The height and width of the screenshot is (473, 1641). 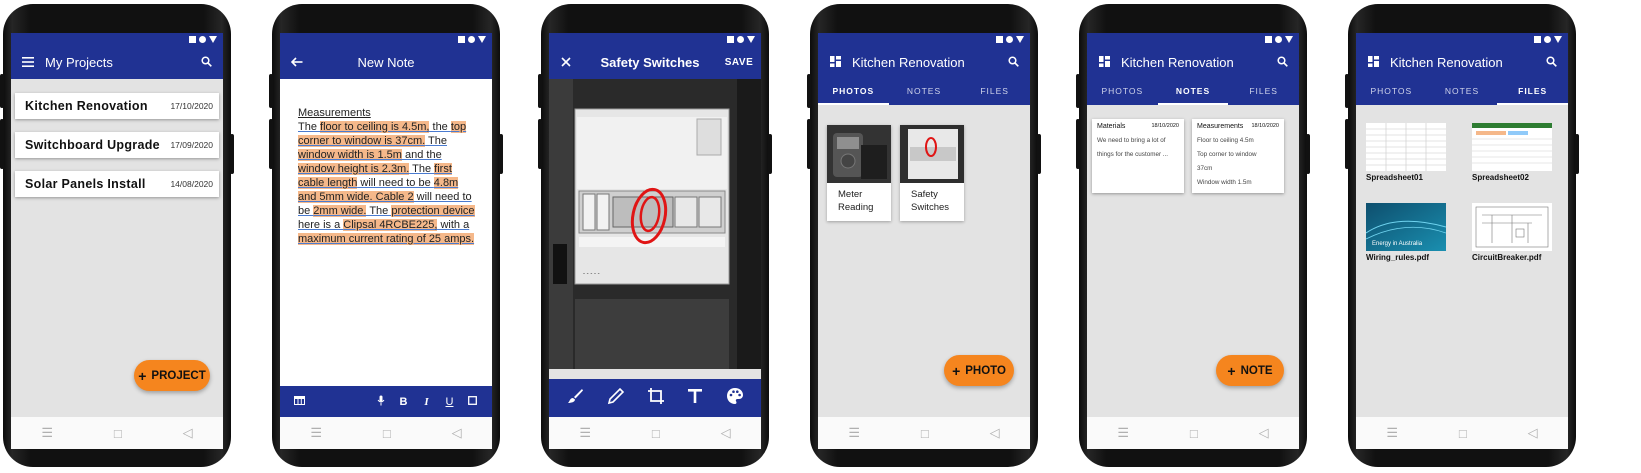 What do you see at coordinates (566, 63) in the screenshot?
I see `close-icon` at bounding box center [566, 63].